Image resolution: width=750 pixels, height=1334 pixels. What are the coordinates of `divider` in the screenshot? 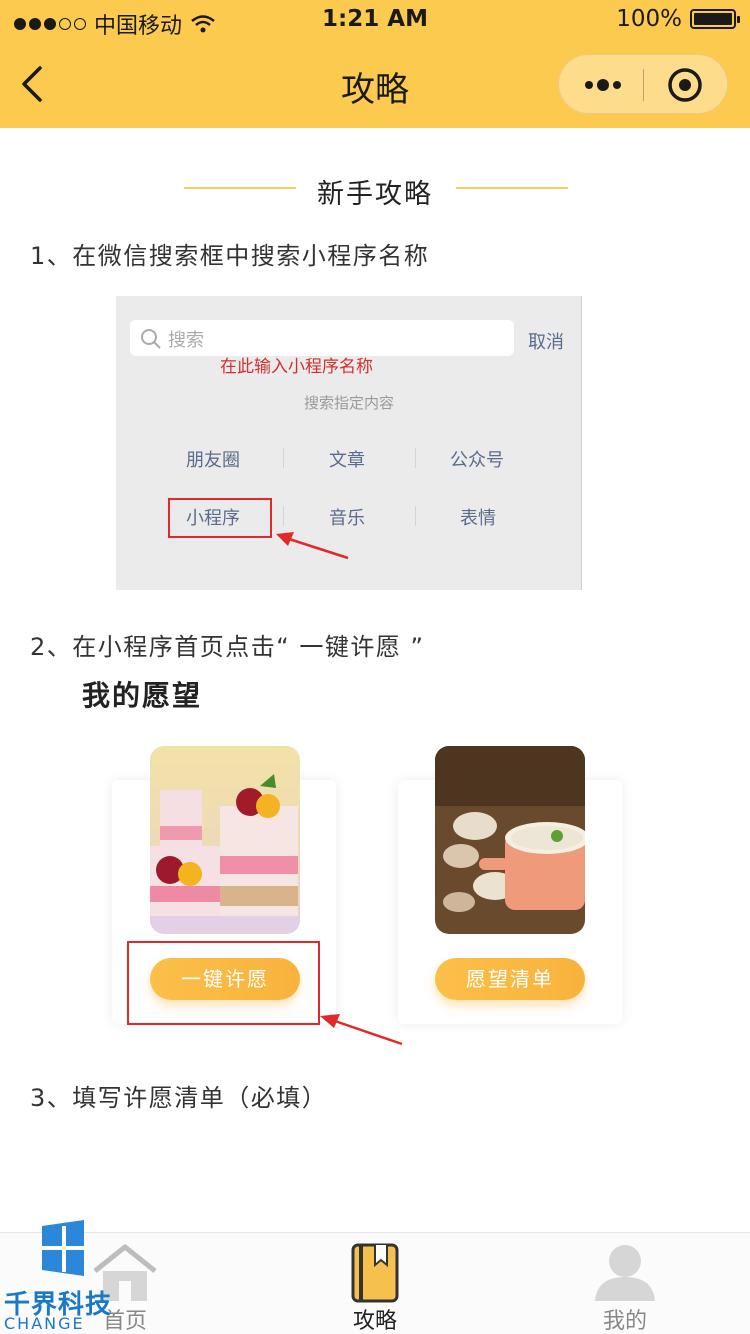 It's located at (512, 188).